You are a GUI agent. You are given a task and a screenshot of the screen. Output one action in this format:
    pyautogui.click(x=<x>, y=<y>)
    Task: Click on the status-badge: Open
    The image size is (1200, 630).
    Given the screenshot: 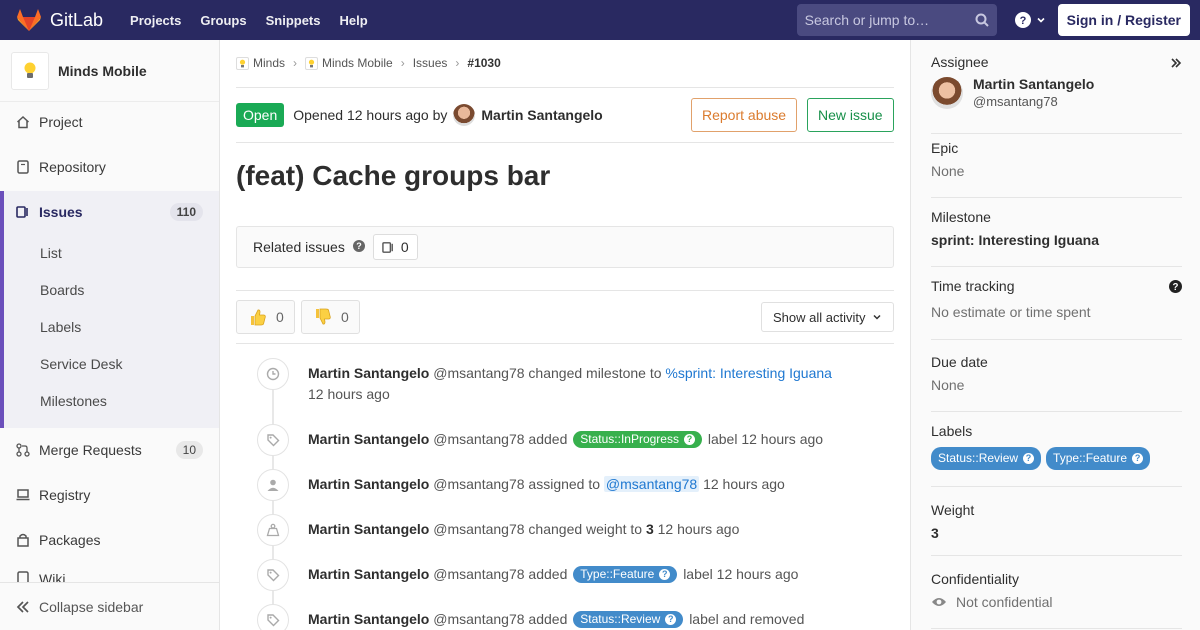 What is the action you would take?
    pyautogui.click(x=260, y=115)
    